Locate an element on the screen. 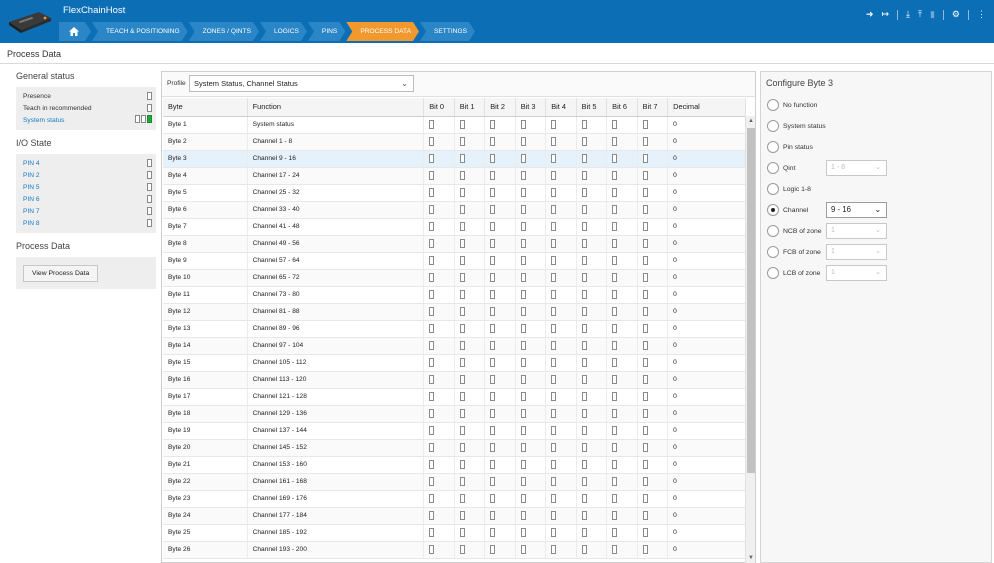 The height and width of the screenshot is (563, 994). table-row: Byte 9 Channel 57 - 64 0 is located at coordinates (454, 261).